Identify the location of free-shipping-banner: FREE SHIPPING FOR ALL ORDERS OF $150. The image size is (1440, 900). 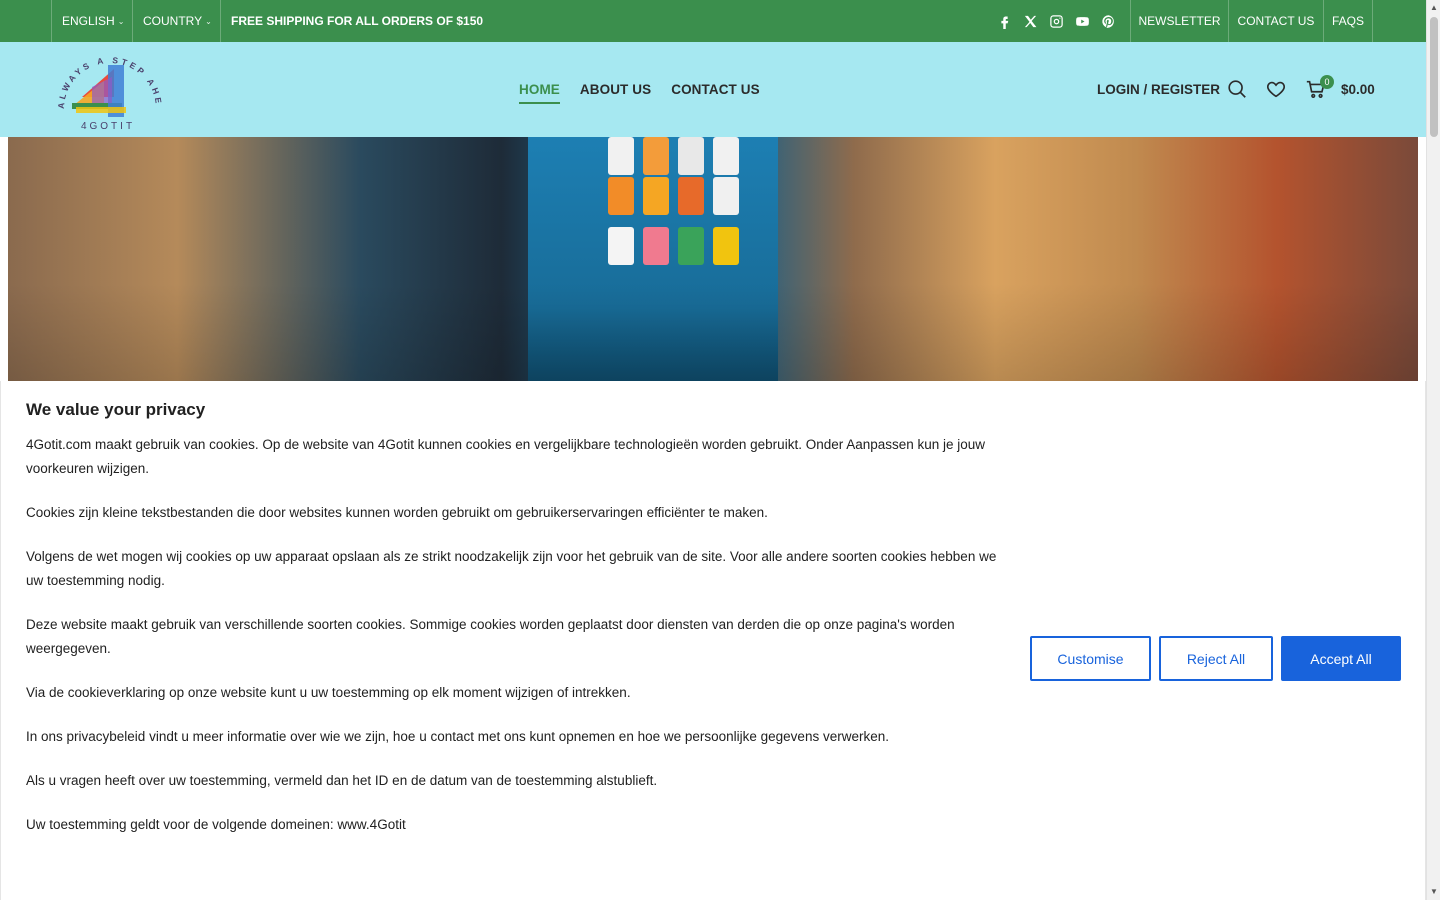
(357, 21).